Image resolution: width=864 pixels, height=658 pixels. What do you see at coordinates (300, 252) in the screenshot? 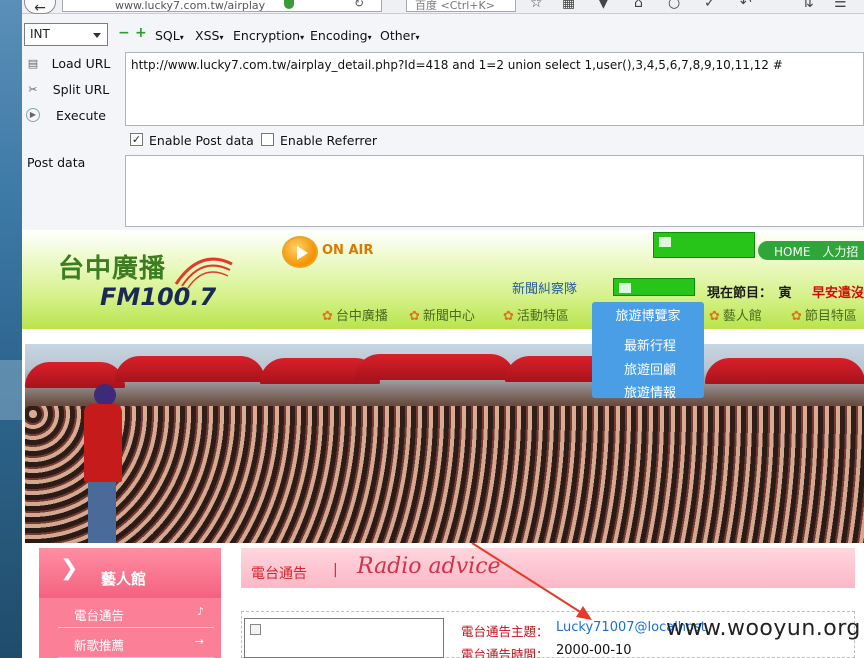
I see `play-icon` at bounding box center [300, 252].